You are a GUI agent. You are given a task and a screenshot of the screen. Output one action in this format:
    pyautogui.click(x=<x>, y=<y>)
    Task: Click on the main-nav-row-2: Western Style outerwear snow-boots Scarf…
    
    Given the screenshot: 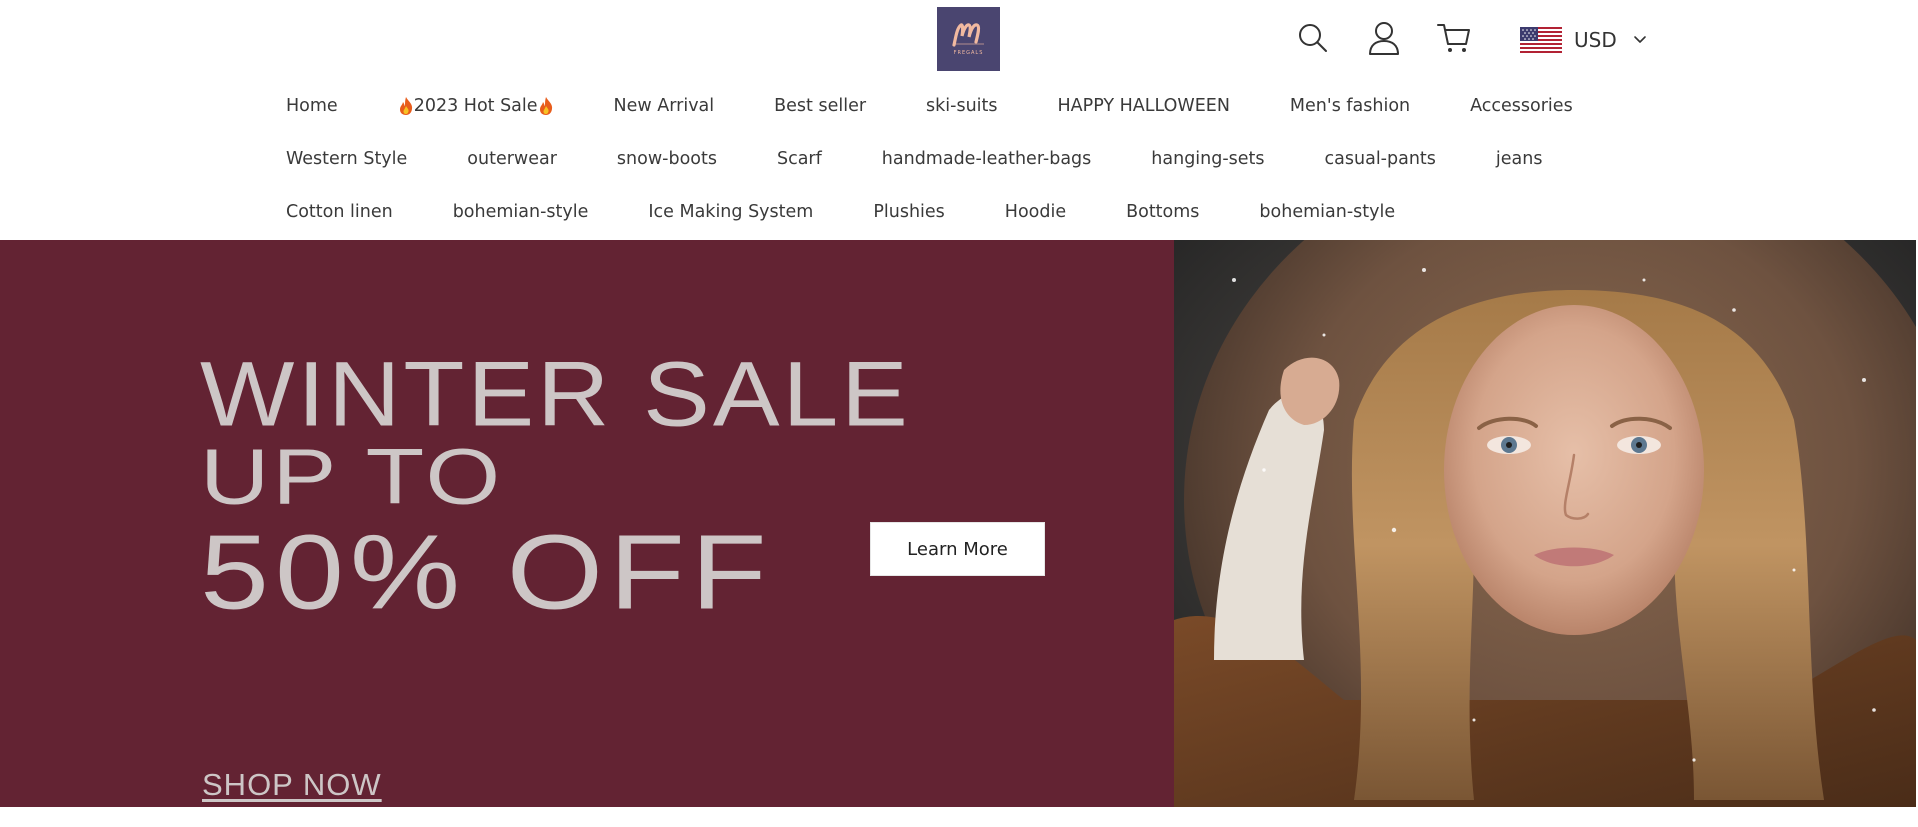 What is the action you would take?
    pyautogui.click(x=944, y=159)
    